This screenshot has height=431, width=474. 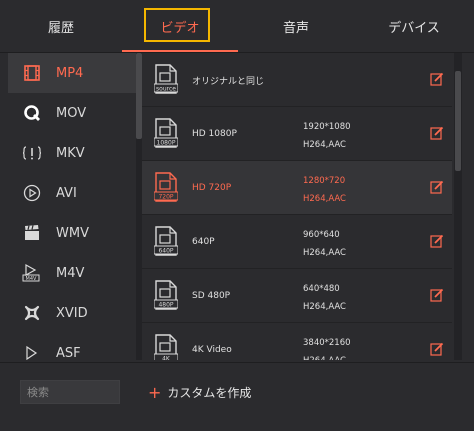 I want to click on scrollbar-thumb, so click(x=458, y=121).